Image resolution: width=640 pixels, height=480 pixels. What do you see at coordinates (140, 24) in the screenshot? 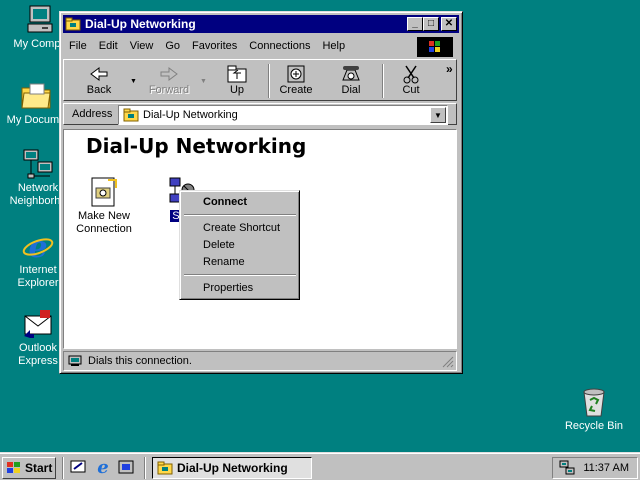
I see `window-title: Dial-Up Networking` at bounding box center [140, 24].